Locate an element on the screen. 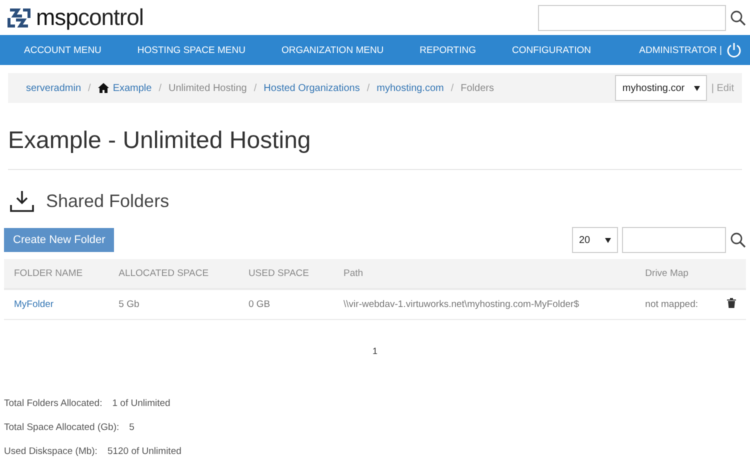 This screenshot has height=471, width=750. create-folder-button: Create New Folder is located at coordinates (59, 240).